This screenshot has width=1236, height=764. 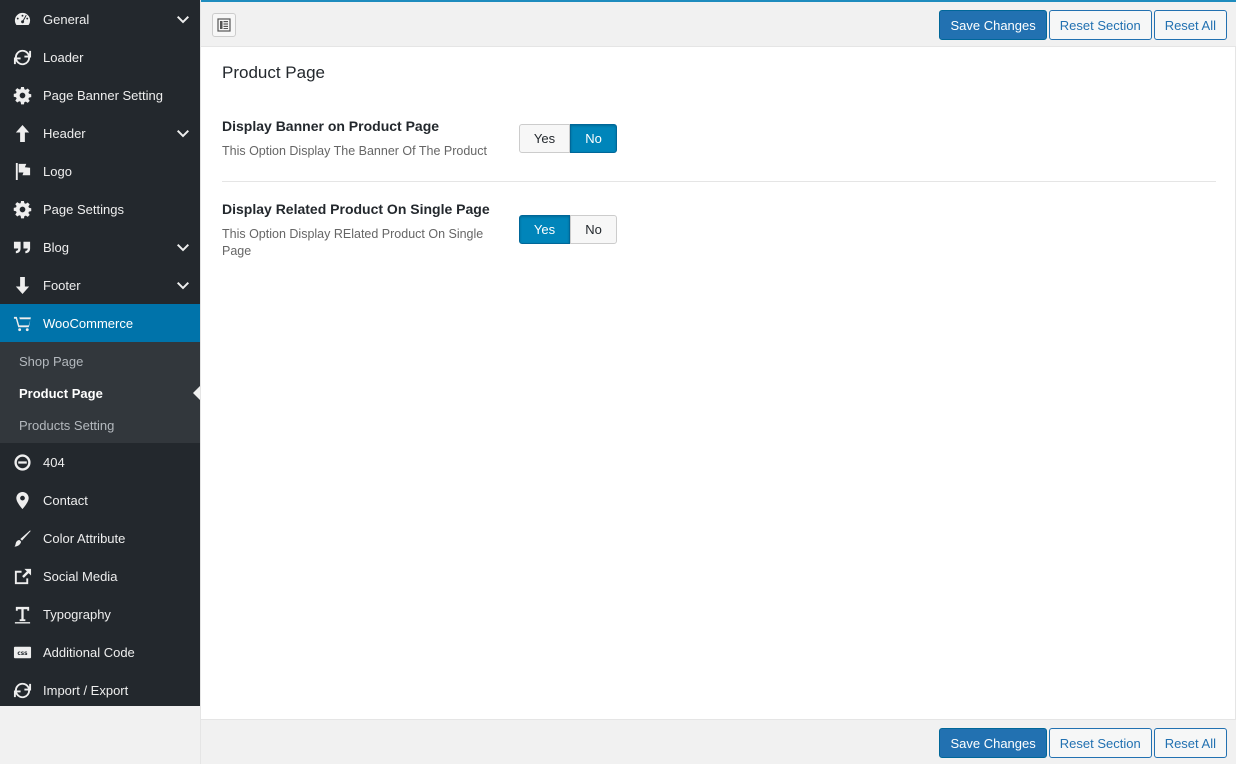 What do you see at coordinates (719, 181) in the screenshot?
I see `field-divider` at bounding box center [719, 181].